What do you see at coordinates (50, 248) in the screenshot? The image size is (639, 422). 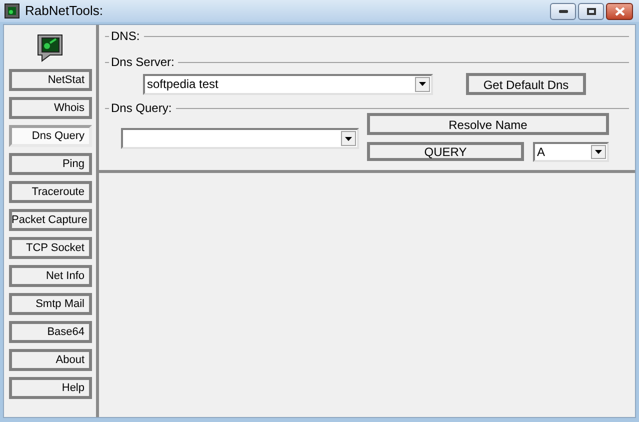 I see `sidebar-item: TCP Socket` at bounding box center [50, 248].